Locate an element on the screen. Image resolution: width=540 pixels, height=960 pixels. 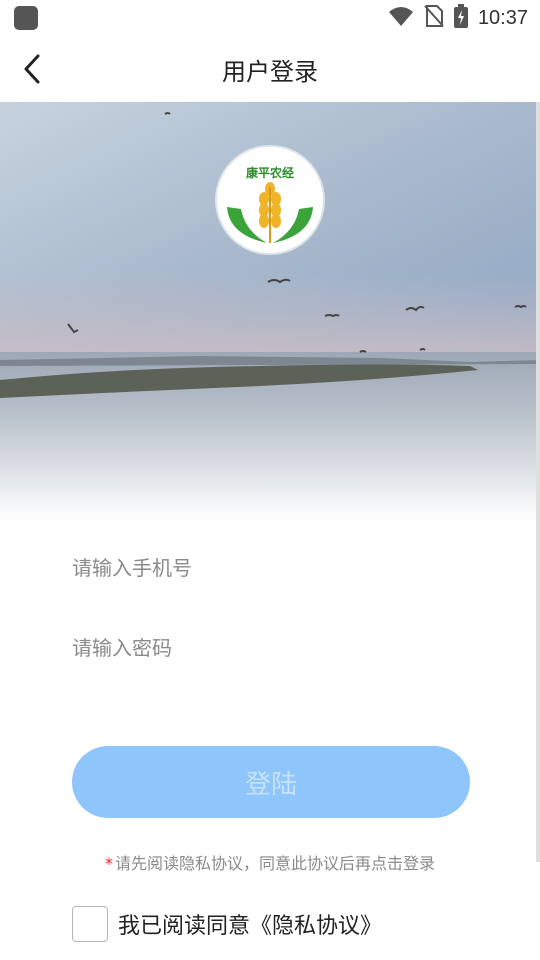
status-time: 10:37 is located at coordinates (502, 17).